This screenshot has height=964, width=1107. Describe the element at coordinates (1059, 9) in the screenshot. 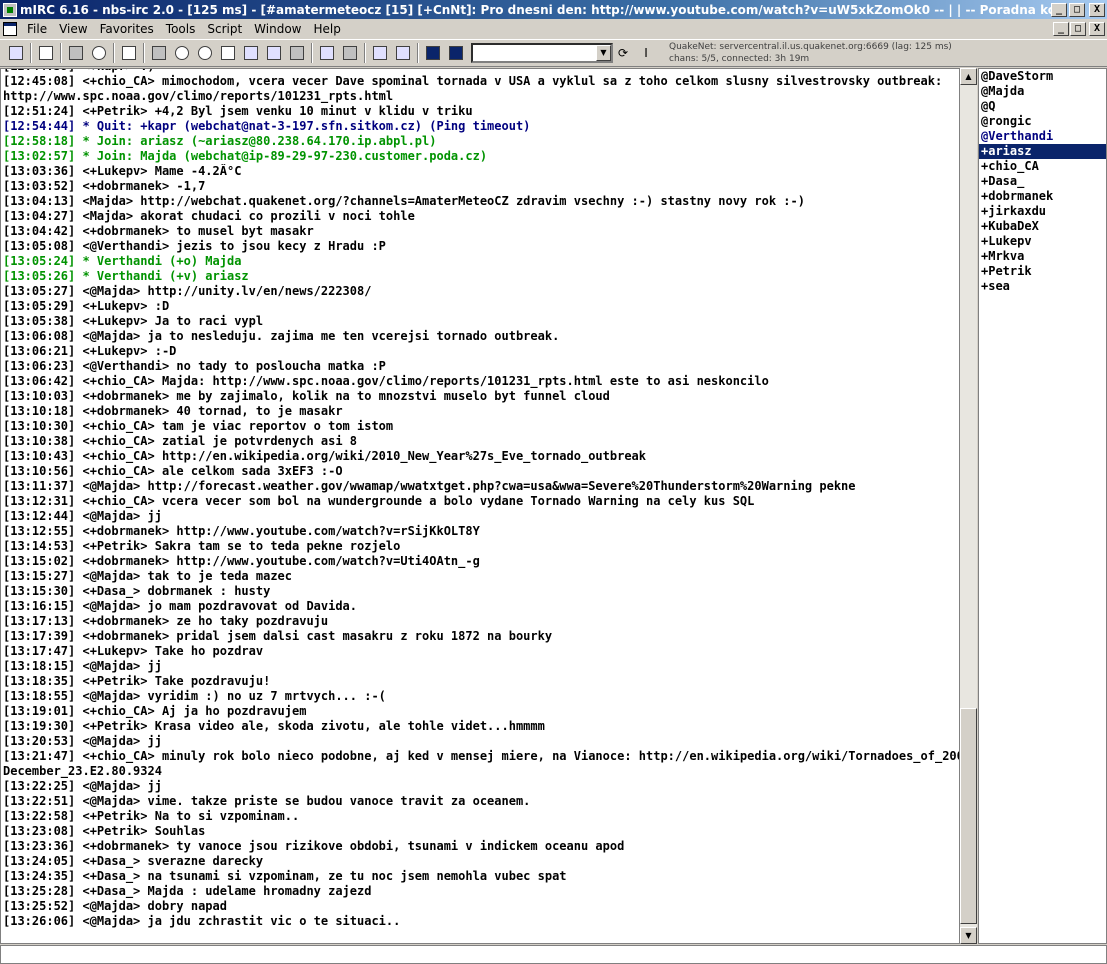

I see `minimize-button: _` at that location.